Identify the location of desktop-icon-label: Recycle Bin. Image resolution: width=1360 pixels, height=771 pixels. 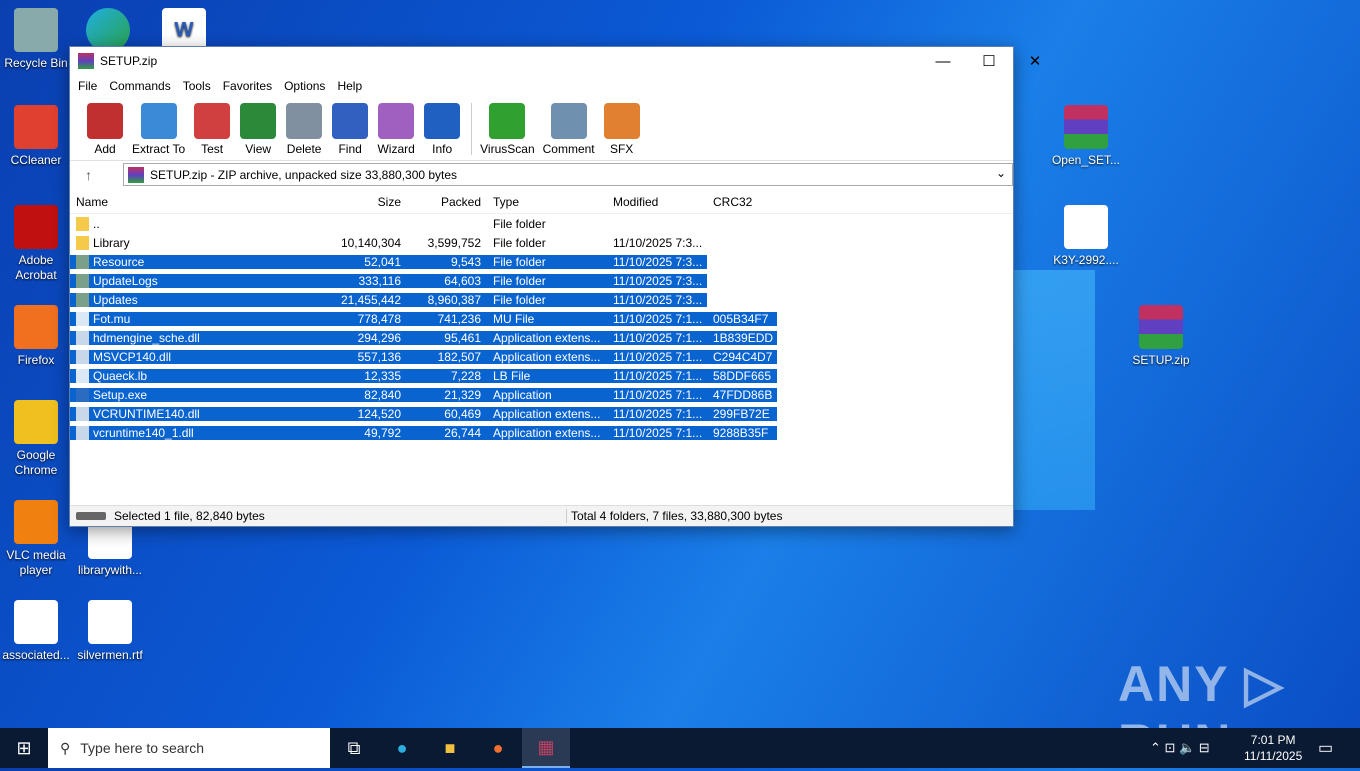
(36, 63).